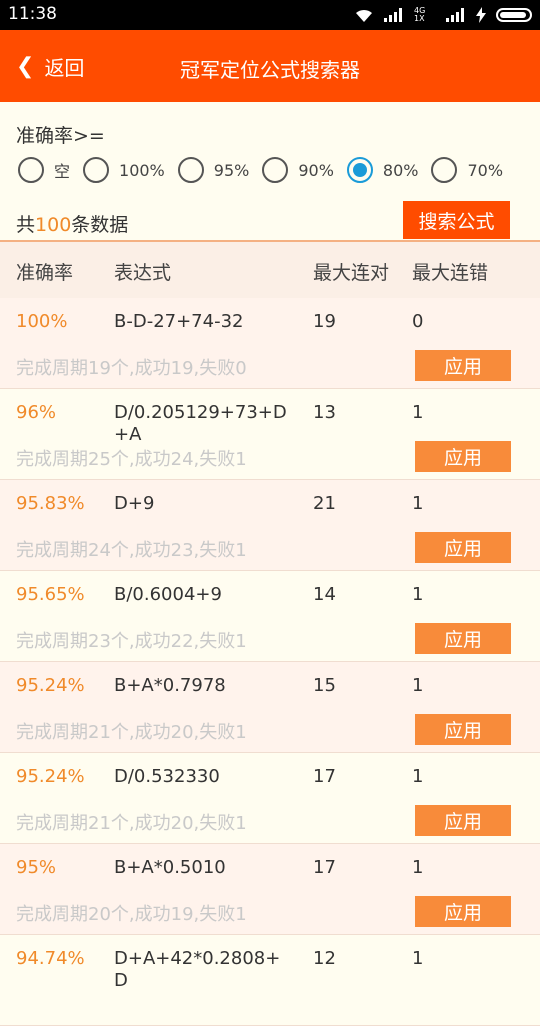  Describe the element at coordinates (270, 15) in the screenshot. I see `status-bar: 11:38 4G 1X` at that location.